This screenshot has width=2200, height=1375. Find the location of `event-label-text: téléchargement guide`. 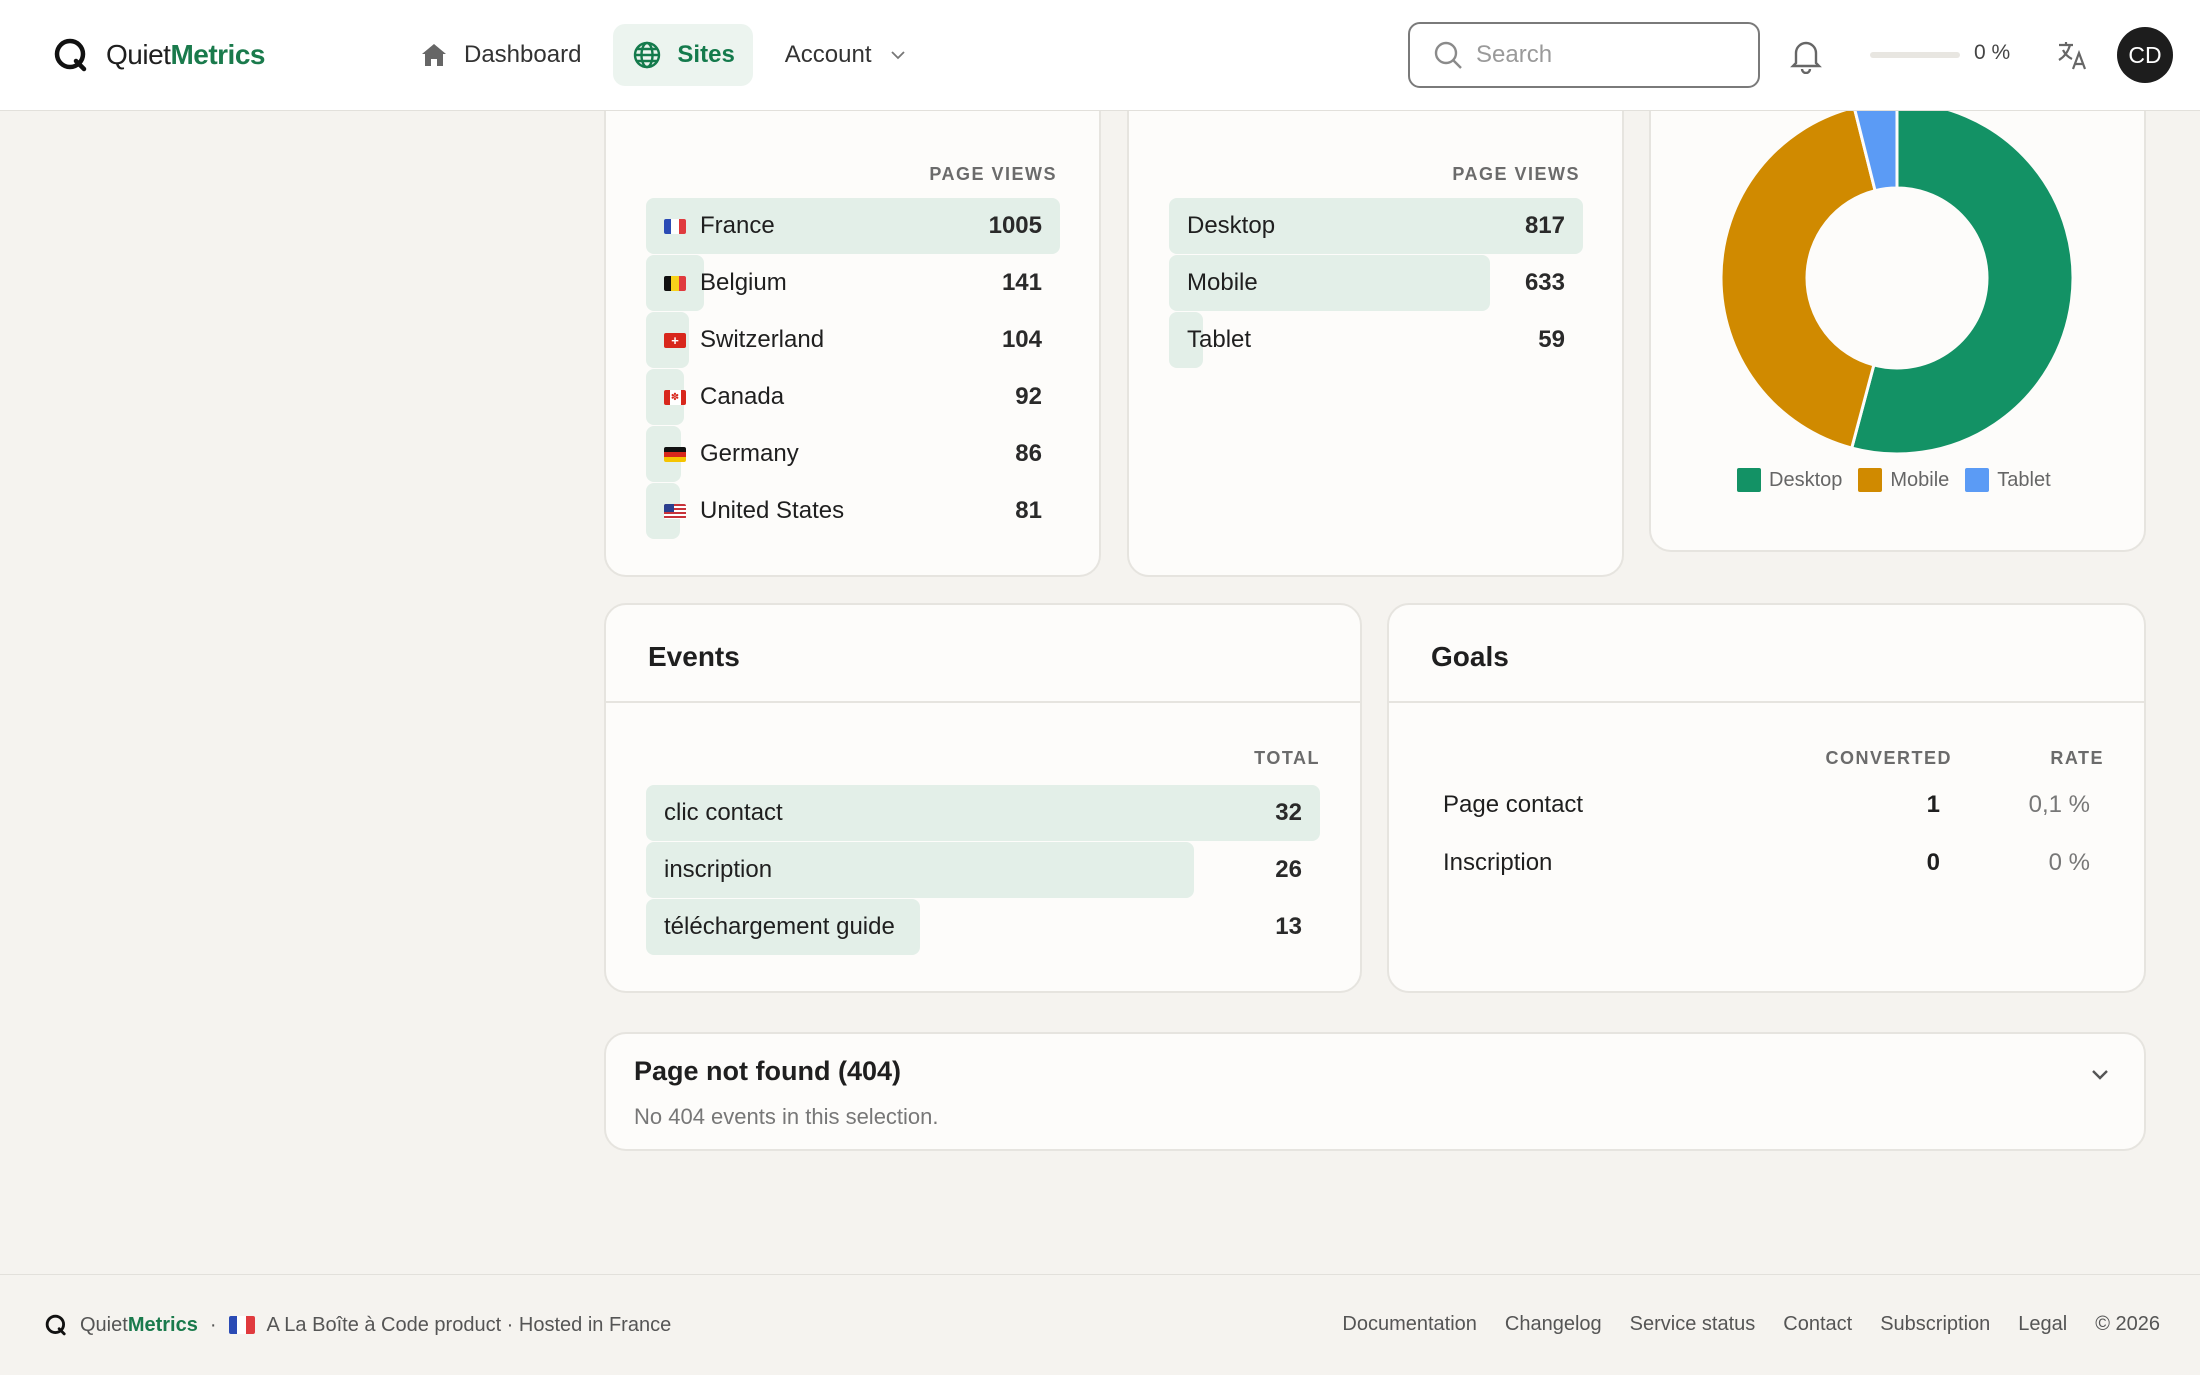

event-label-text: téléchargement guide is located at coordinates (779, 926).